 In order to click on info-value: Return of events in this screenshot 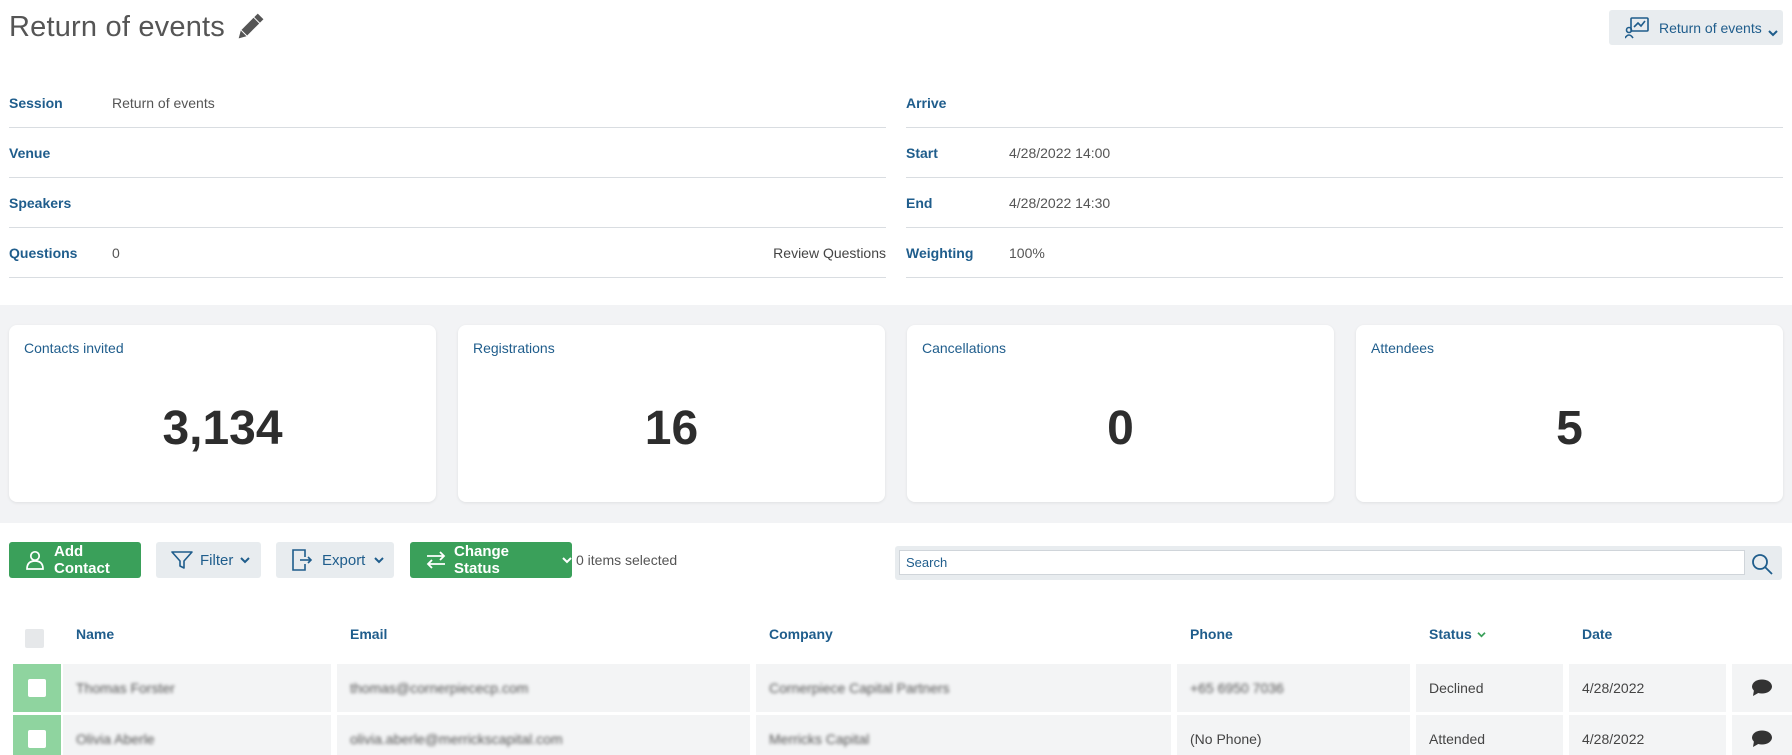, I will do `click(163, 102)`.